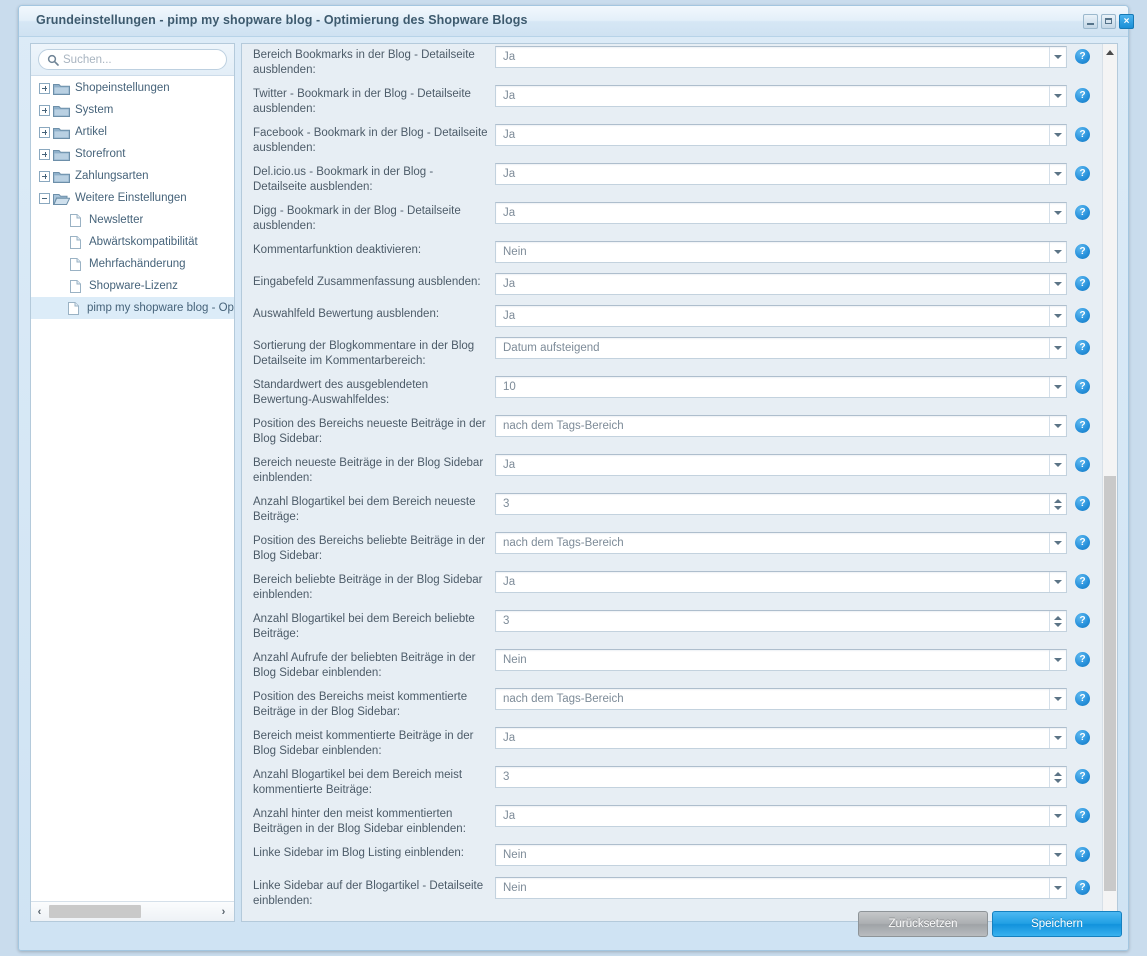 Image resolution: width=1147 pixels, height=956 pixels. Describe the element at coordinates (44, 198) in the screenshot. I see `collapse-icon` at that location.